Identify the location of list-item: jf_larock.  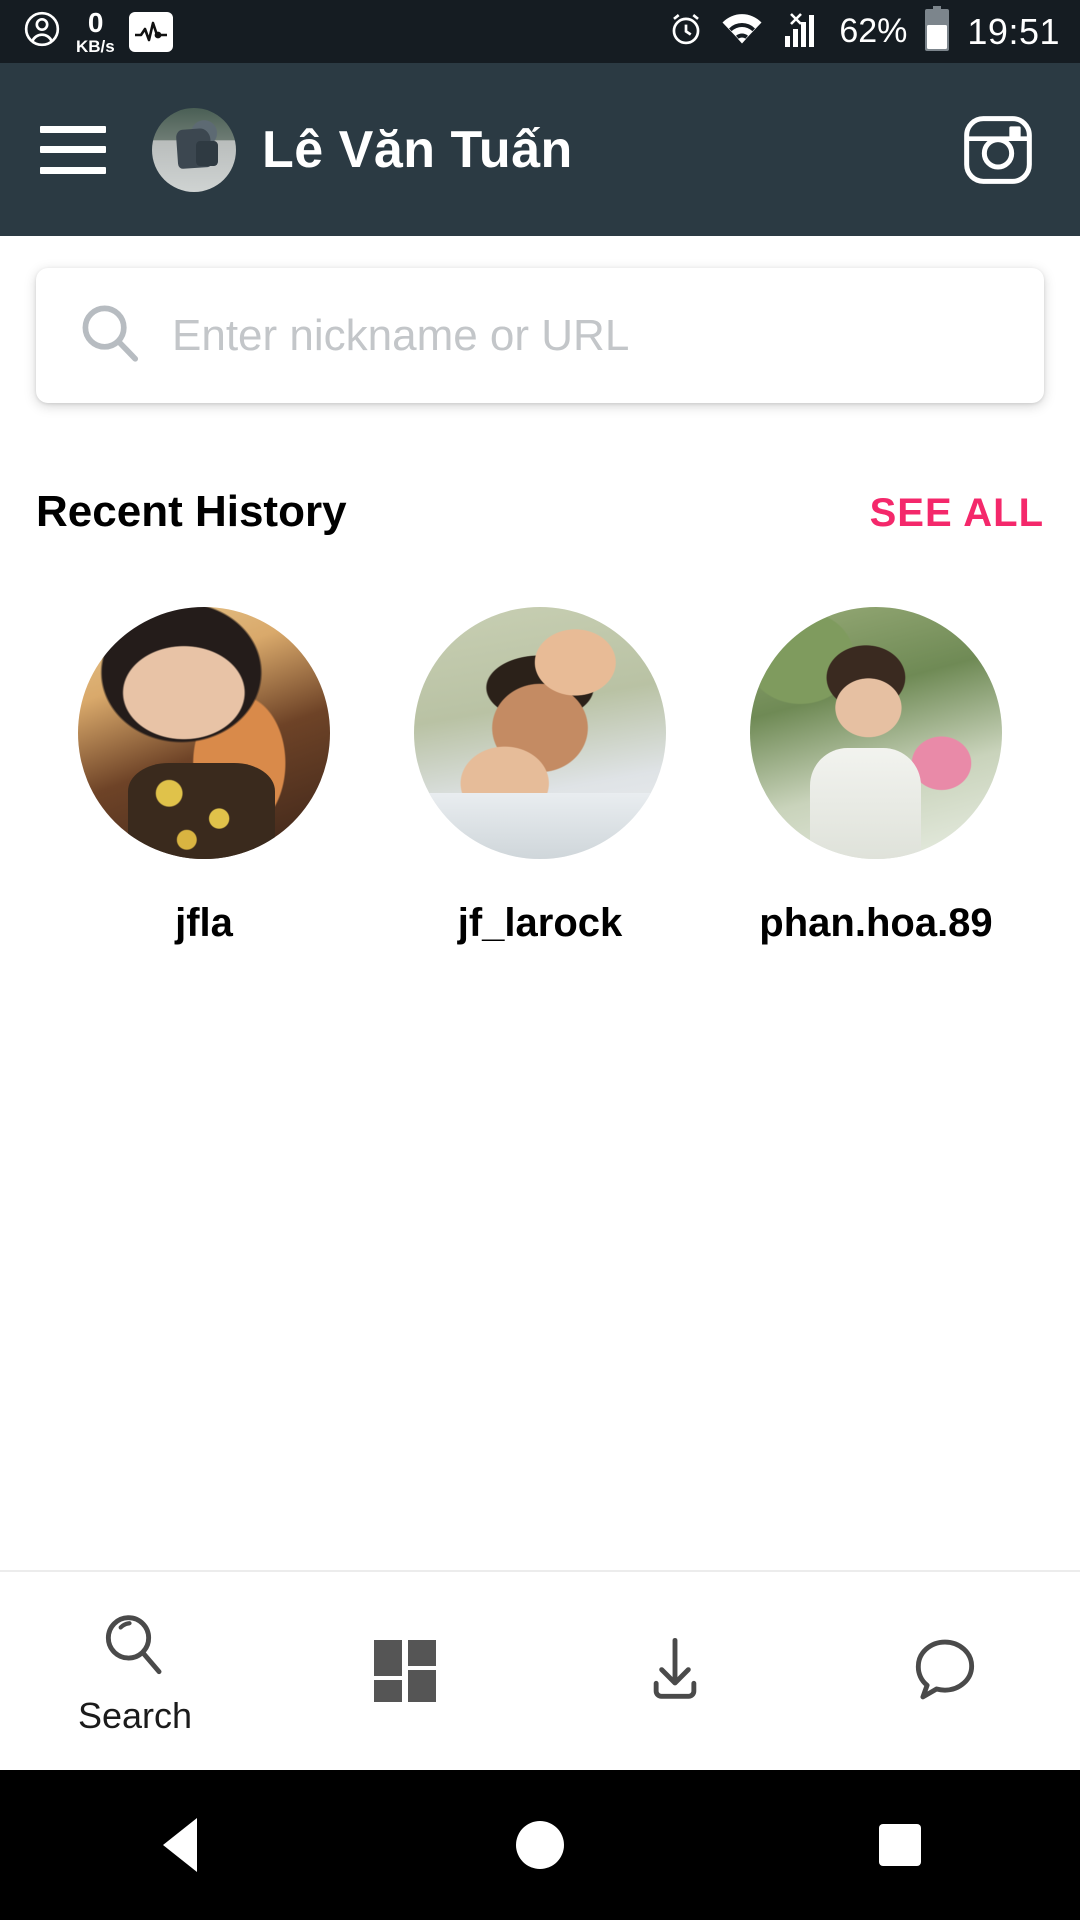
(540, 776).